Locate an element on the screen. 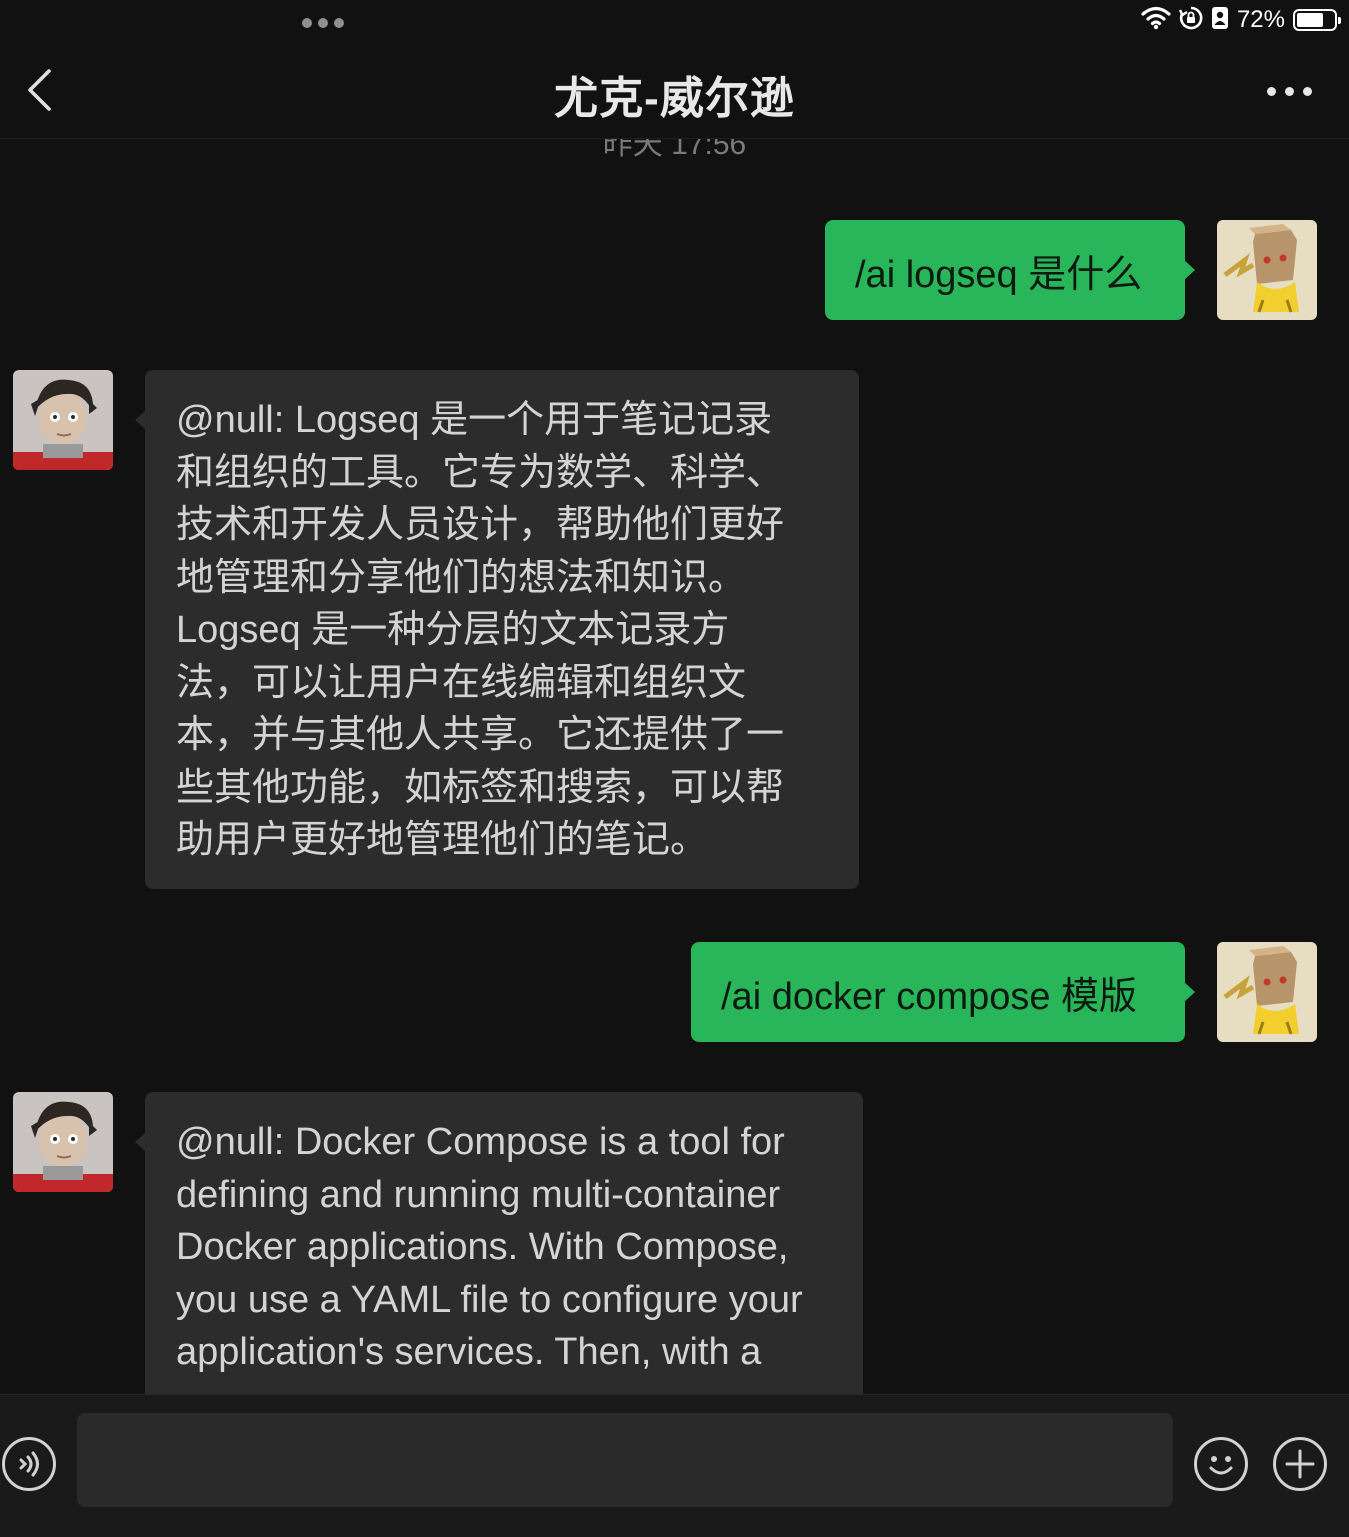 The height and width of the screenshot is (1537, 1349). outgoing-message-bubble: /ai logseq 是什么 is located at coordinates (1010, 270).